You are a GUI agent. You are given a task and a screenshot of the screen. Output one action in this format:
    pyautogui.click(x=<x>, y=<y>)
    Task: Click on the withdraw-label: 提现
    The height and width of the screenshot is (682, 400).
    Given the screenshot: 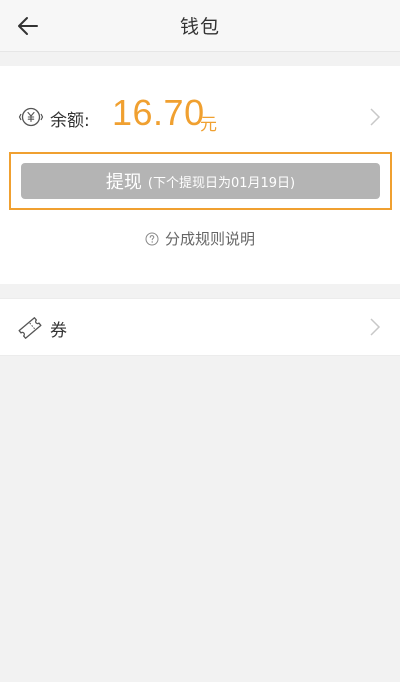 What is the action you would take?
    pyautogui.click(x=123, y=182)
    